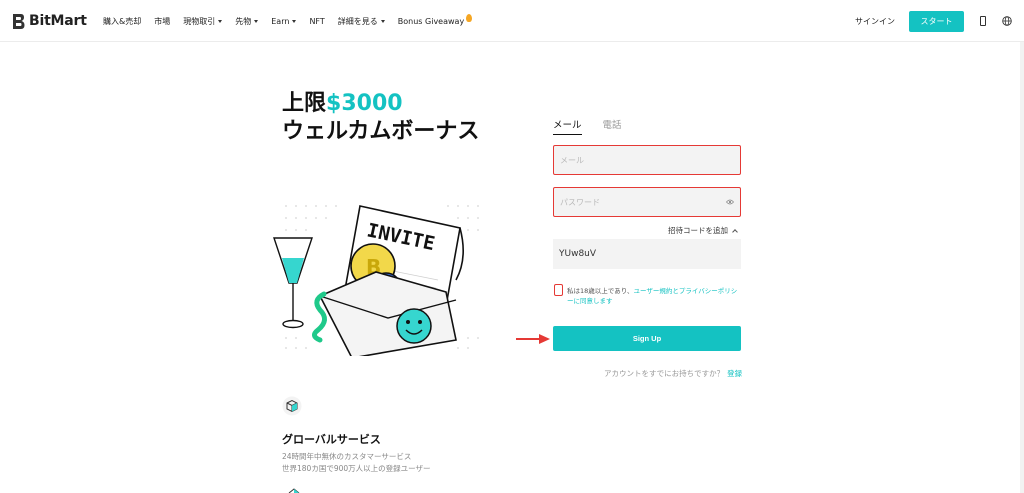 This screenshot has height=493, width=1024. What do you see at coordinates (404, 118) in the screenshot?
I see `hero-headline: 上限$3000 ウェルカムボーナス` at bounding box center [404, 118].